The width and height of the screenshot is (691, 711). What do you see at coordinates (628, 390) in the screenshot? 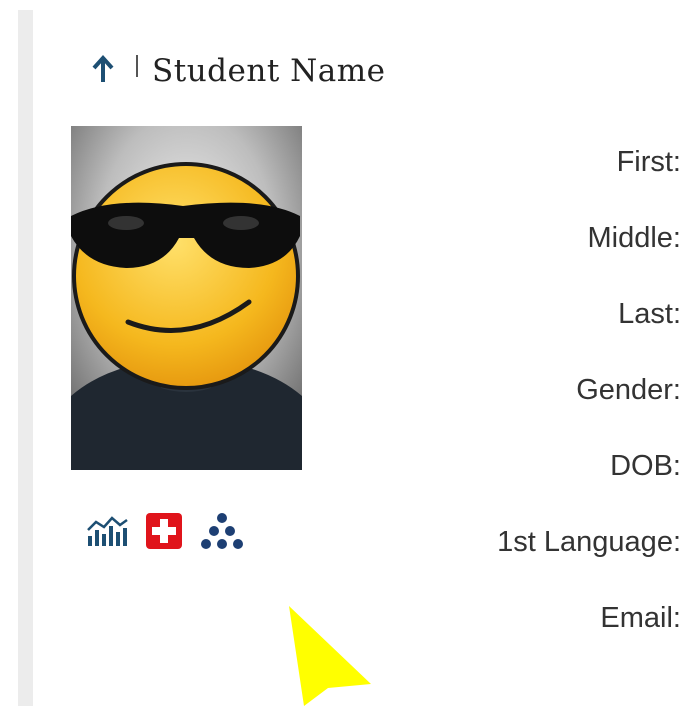
I see `label-gender: Gender:` at bounding box center [628, 390].